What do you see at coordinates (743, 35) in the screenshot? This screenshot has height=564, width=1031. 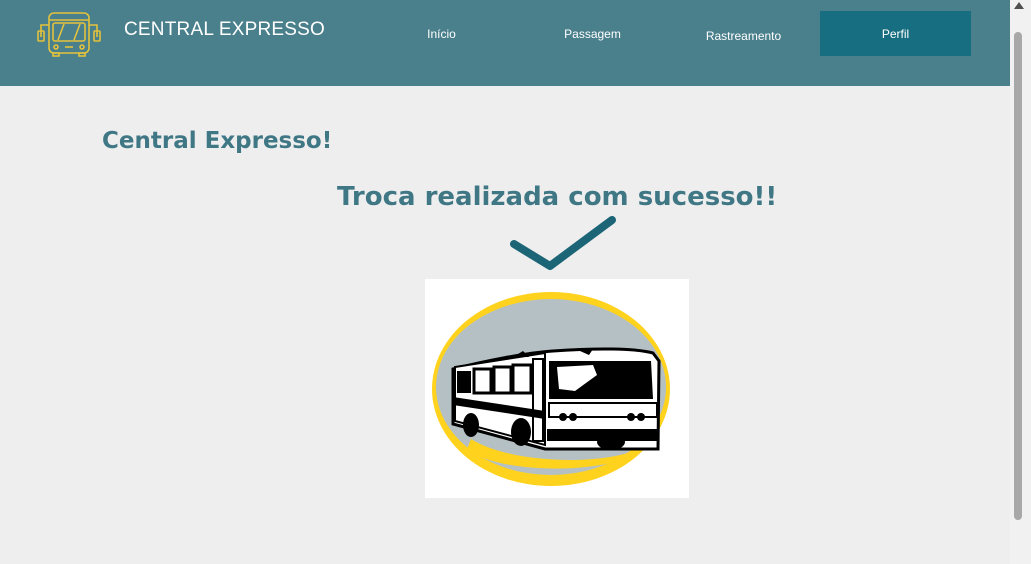 I see `nav-rastreamento: Rastreamento` at bounding box center [743, 35].